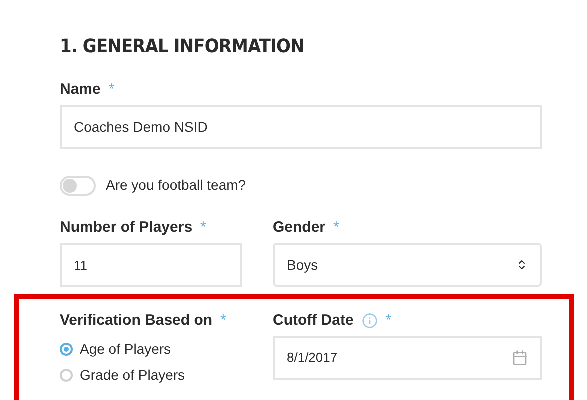  What do you see at coordinates (370, 321) in the screenshot?
I see `info-icon` at bounding box center [370, 321].